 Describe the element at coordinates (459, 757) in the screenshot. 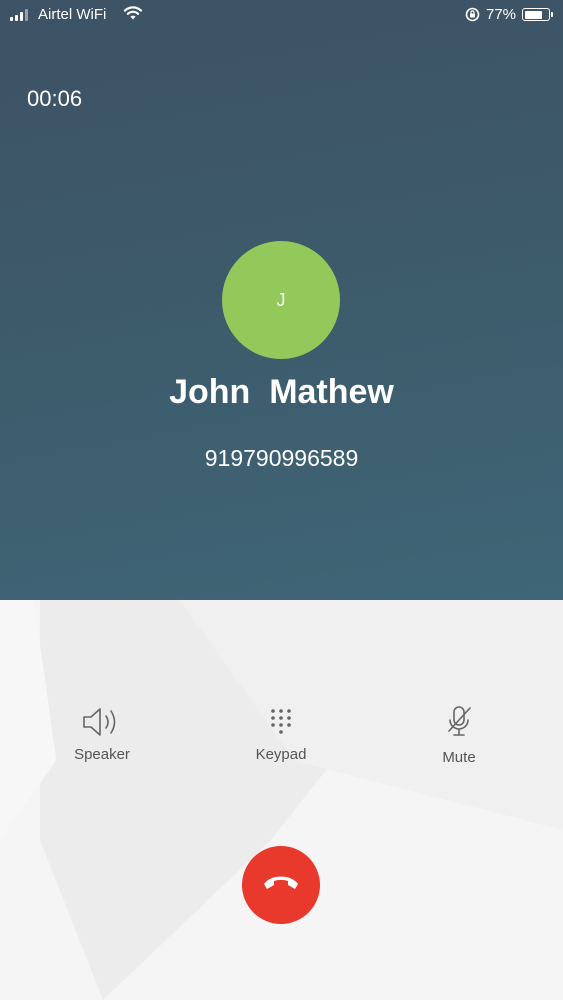

I see `mute-label: Mute` at that location.